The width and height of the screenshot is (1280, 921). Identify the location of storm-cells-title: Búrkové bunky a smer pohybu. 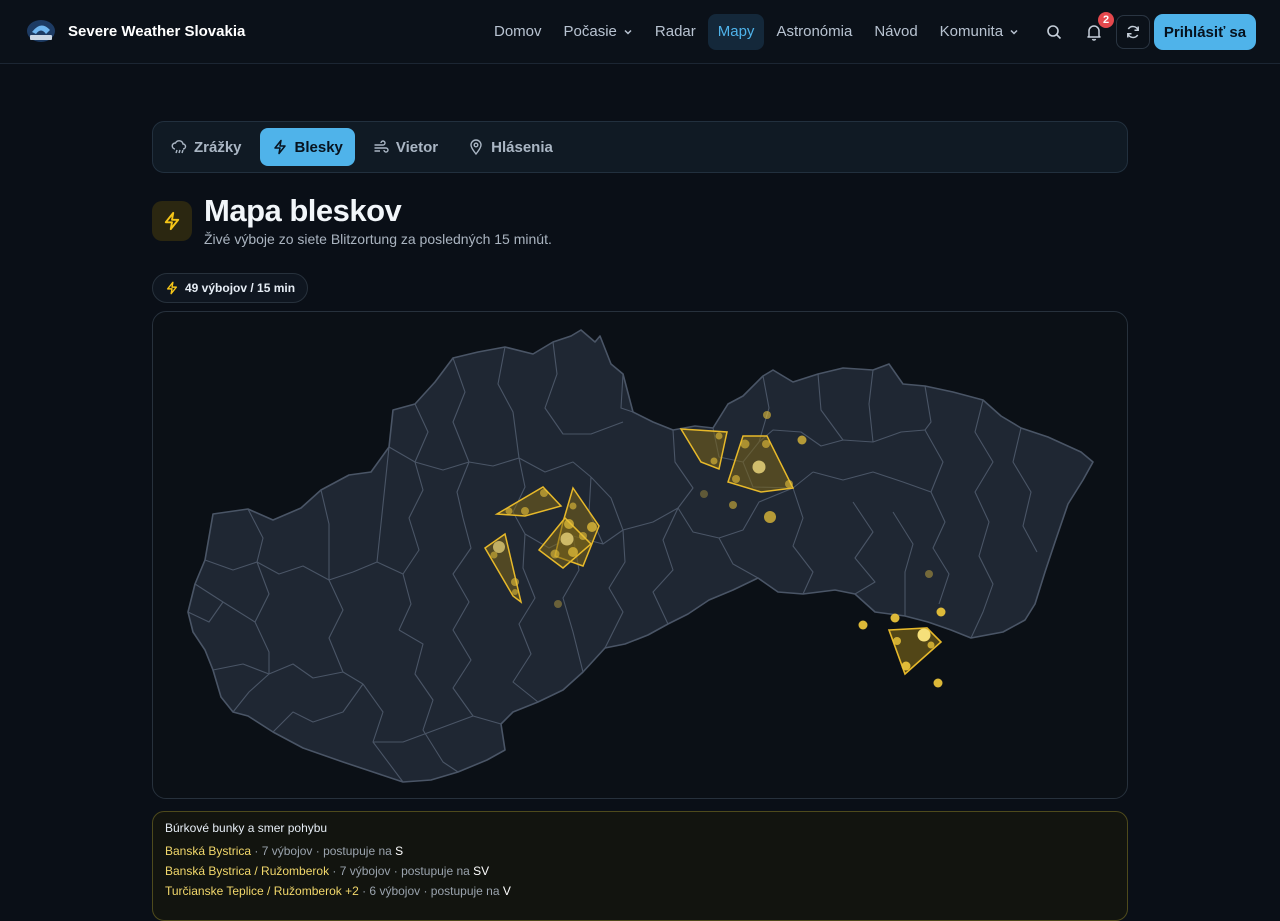
(246, 828).